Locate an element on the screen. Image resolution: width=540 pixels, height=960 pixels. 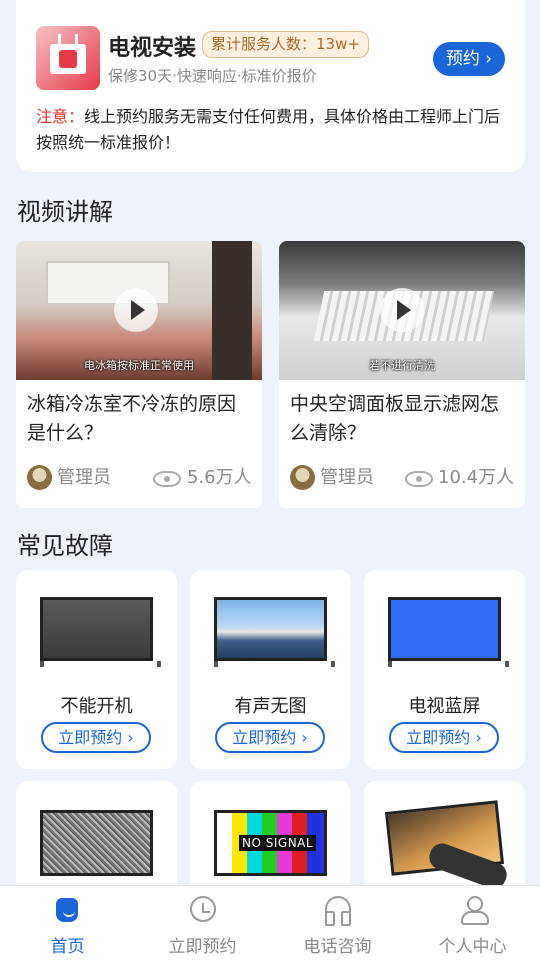
fault-card: 有声无图 立即预约 › is located at coordinates (270, 669).